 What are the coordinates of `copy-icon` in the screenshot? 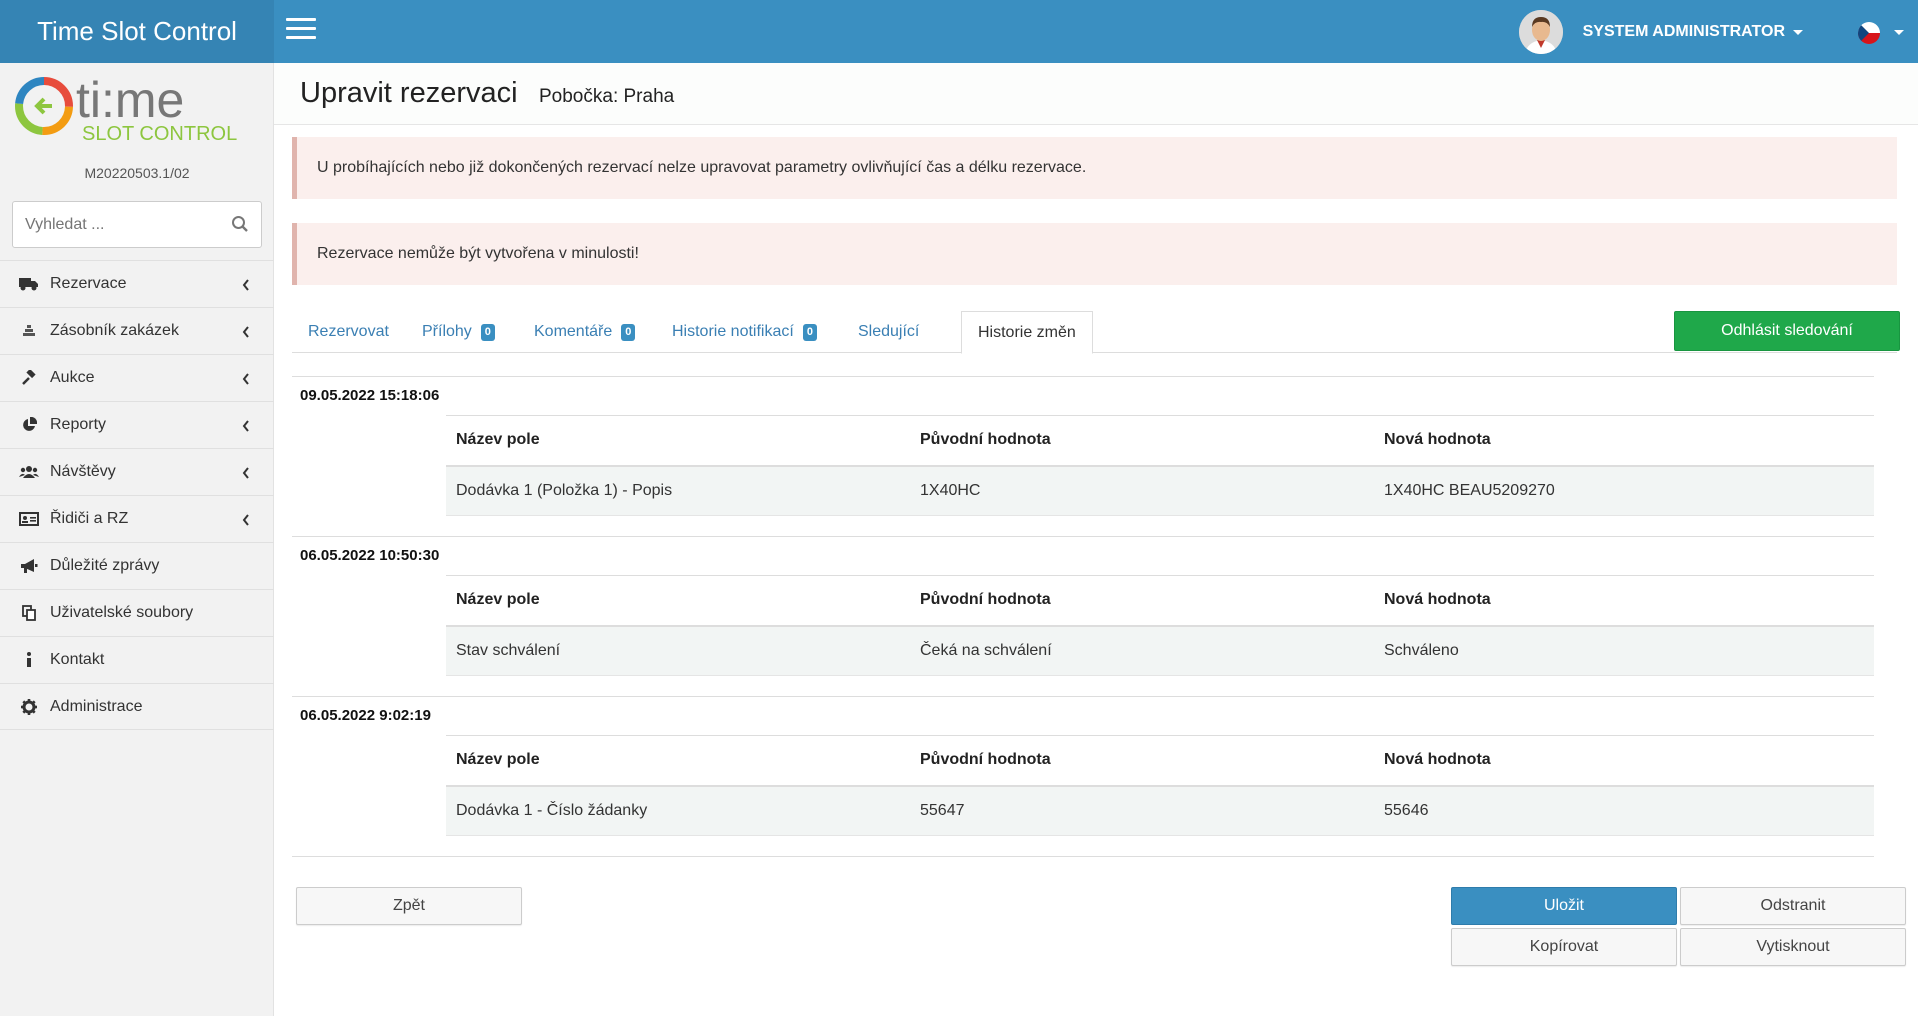 It's located at (29, 613).